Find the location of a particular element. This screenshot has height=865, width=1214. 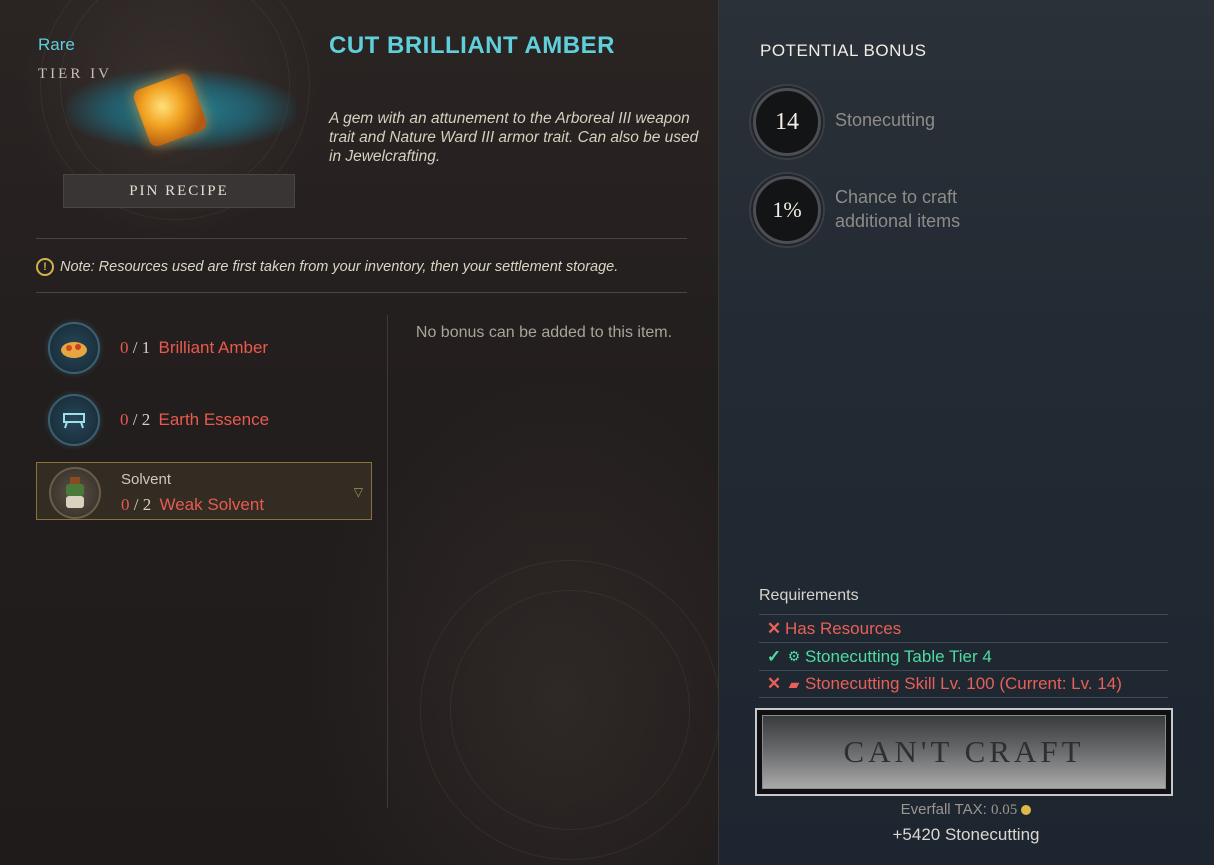

craft-button: CAN'T CRAFT is located at coordinates (964, 752).